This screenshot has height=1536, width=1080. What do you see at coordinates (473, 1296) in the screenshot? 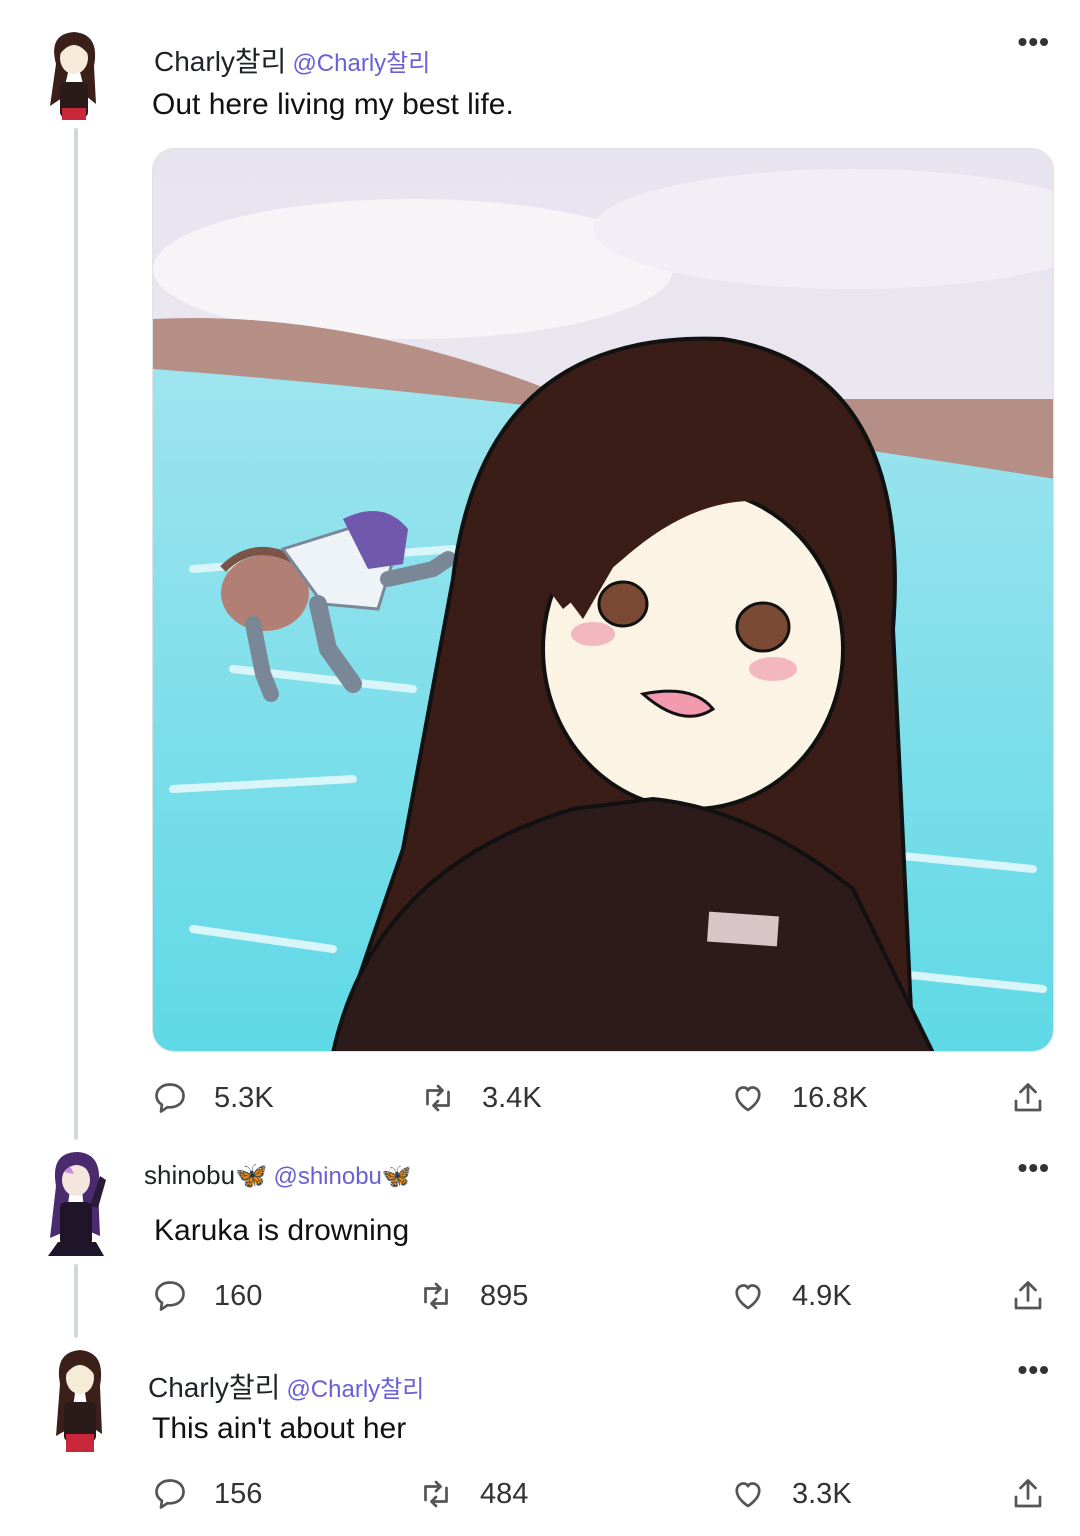
I see `retweet-button: 895` at bounding box center [473, 1296].